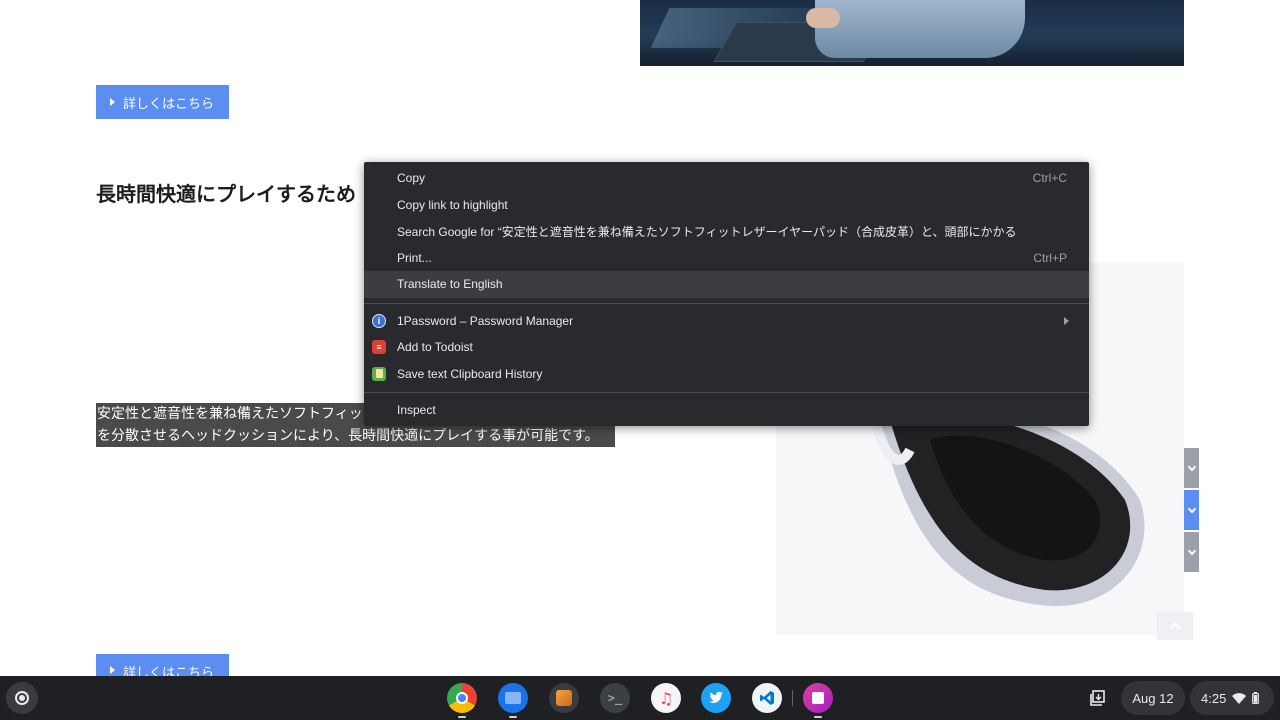 Image resolution: width=1280 pixels, height=720 pixels. Describe the element at coordinates (792, 698) in the screenshot. I see `shelf-divider` at that location.